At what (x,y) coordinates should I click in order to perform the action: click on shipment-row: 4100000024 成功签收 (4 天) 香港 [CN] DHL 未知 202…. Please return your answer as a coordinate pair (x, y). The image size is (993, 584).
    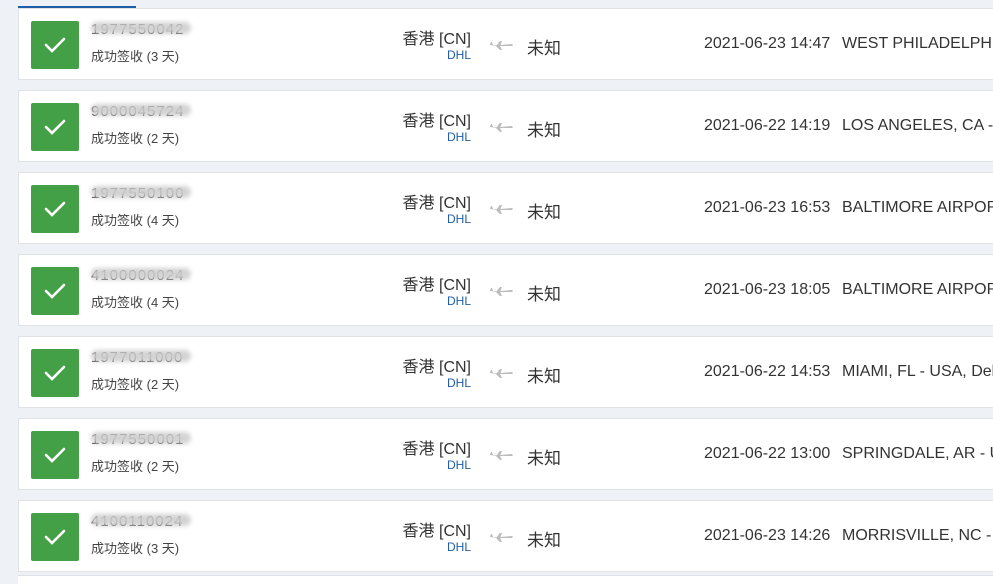
    Looking at the image, I should click on (505, 290).